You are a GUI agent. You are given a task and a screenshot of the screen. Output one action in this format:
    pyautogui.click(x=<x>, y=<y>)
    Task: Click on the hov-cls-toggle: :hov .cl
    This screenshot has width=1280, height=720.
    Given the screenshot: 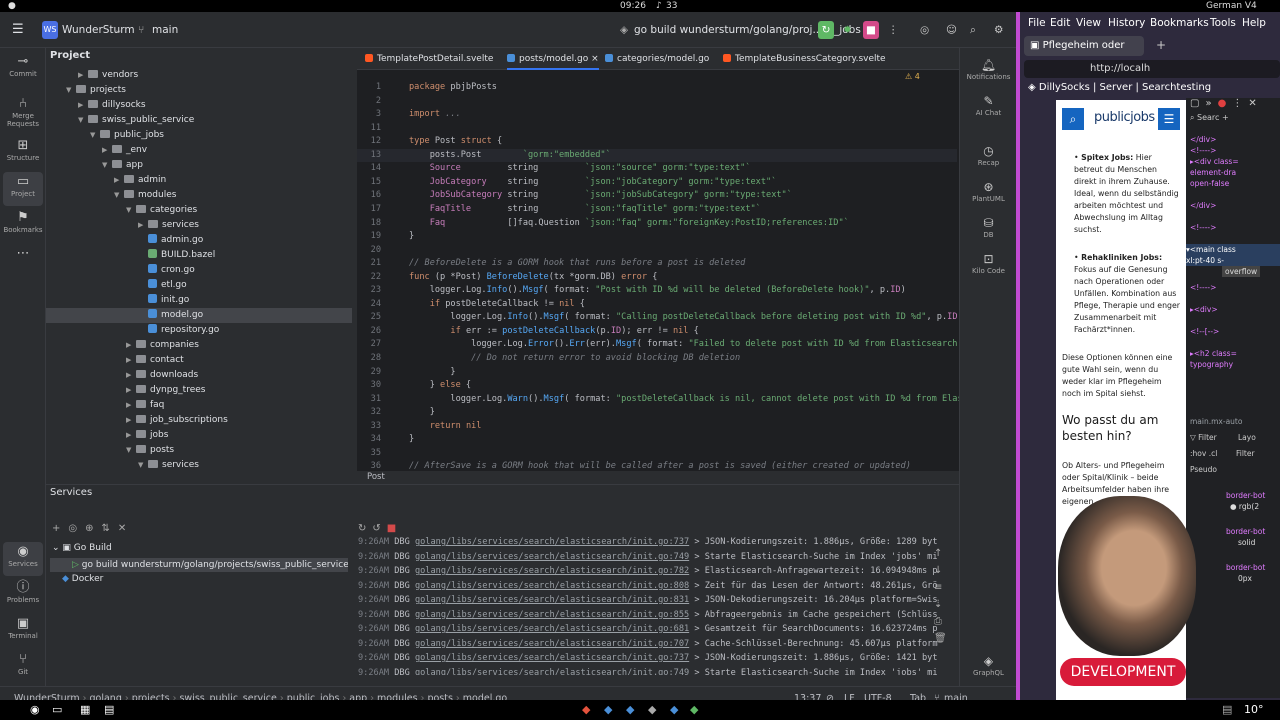 What is the action you would take?
    pyautogui.click(x=1203, y=453)
    